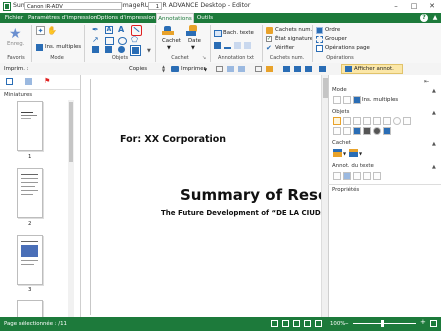  What do you see at coordinates (238, 33) in the screenshot?
I see `bach-texte-button: Bach. texte` at bounding box center [238, 33].